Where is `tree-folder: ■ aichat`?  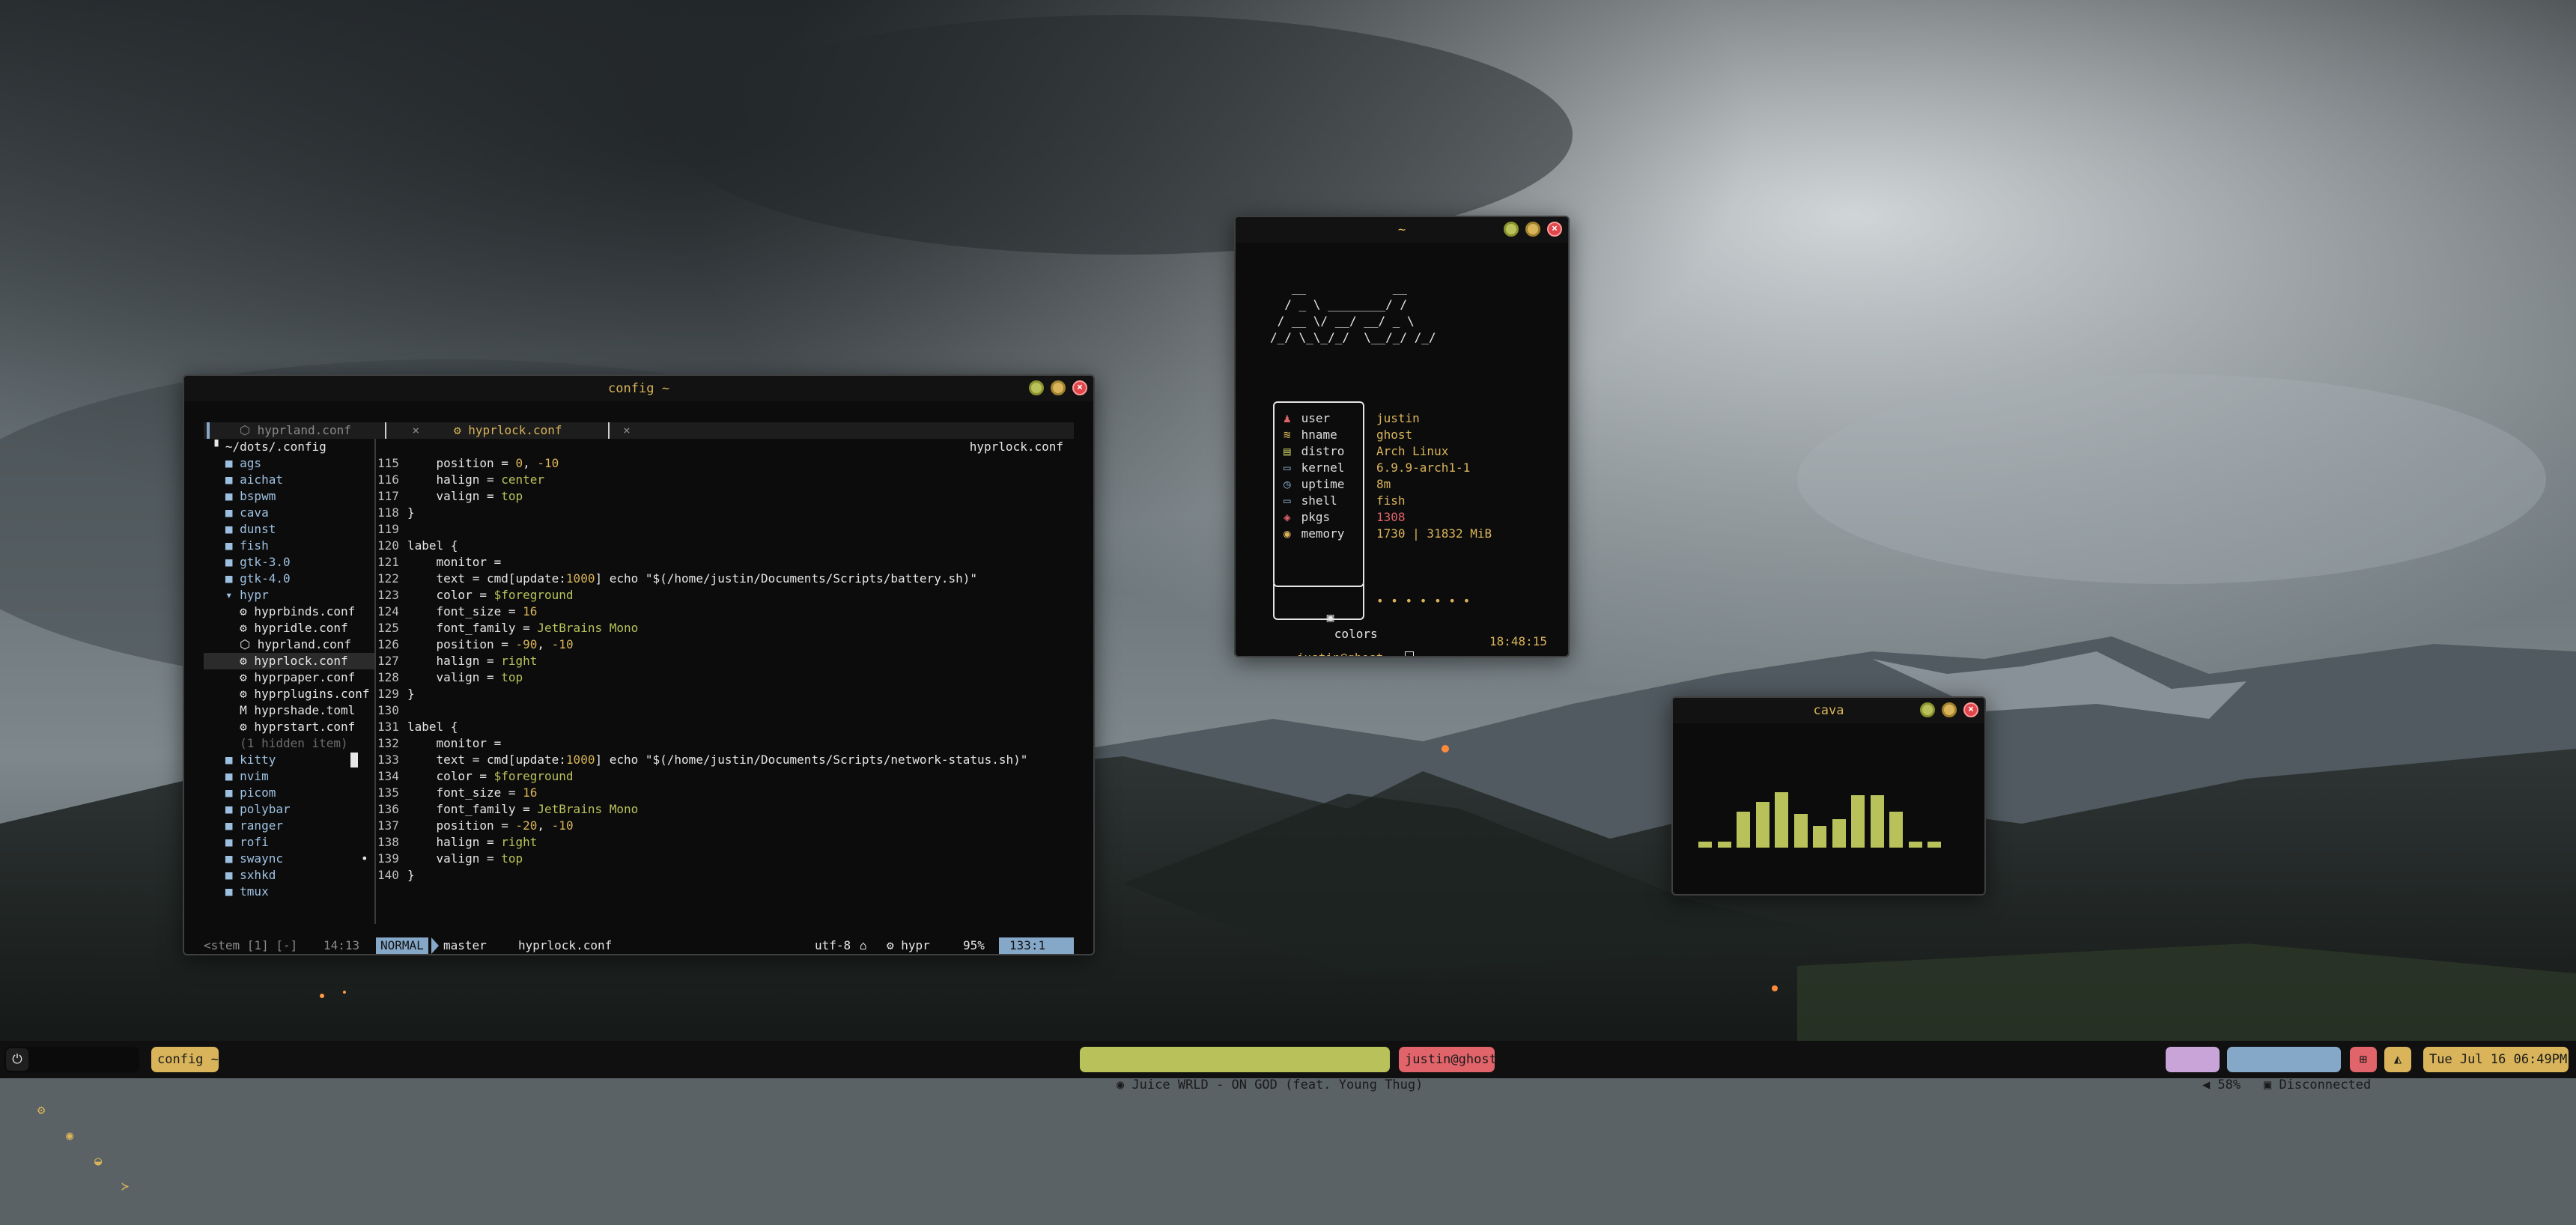
tree-folder: ■ aichat is located at coordinates (289, 480).